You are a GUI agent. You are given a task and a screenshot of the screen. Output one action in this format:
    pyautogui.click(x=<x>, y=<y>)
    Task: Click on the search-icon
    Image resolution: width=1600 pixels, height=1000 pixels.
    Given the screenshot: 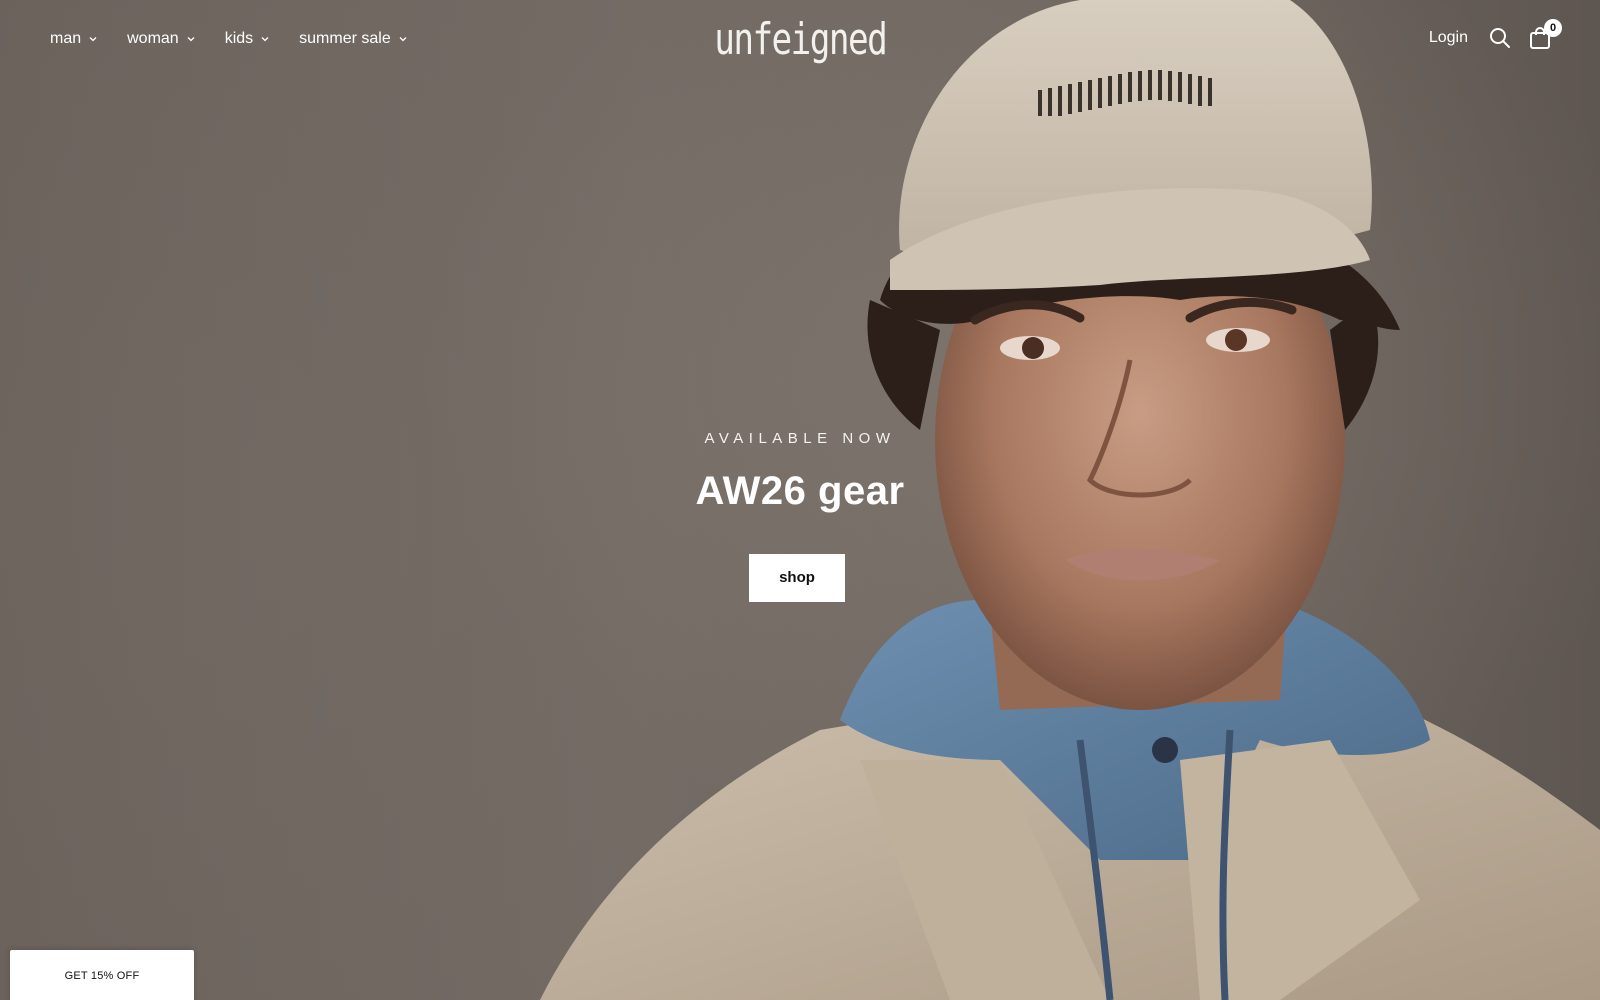 What is the action you would take?
    pyautogui.click(x=1500, y=38)
    